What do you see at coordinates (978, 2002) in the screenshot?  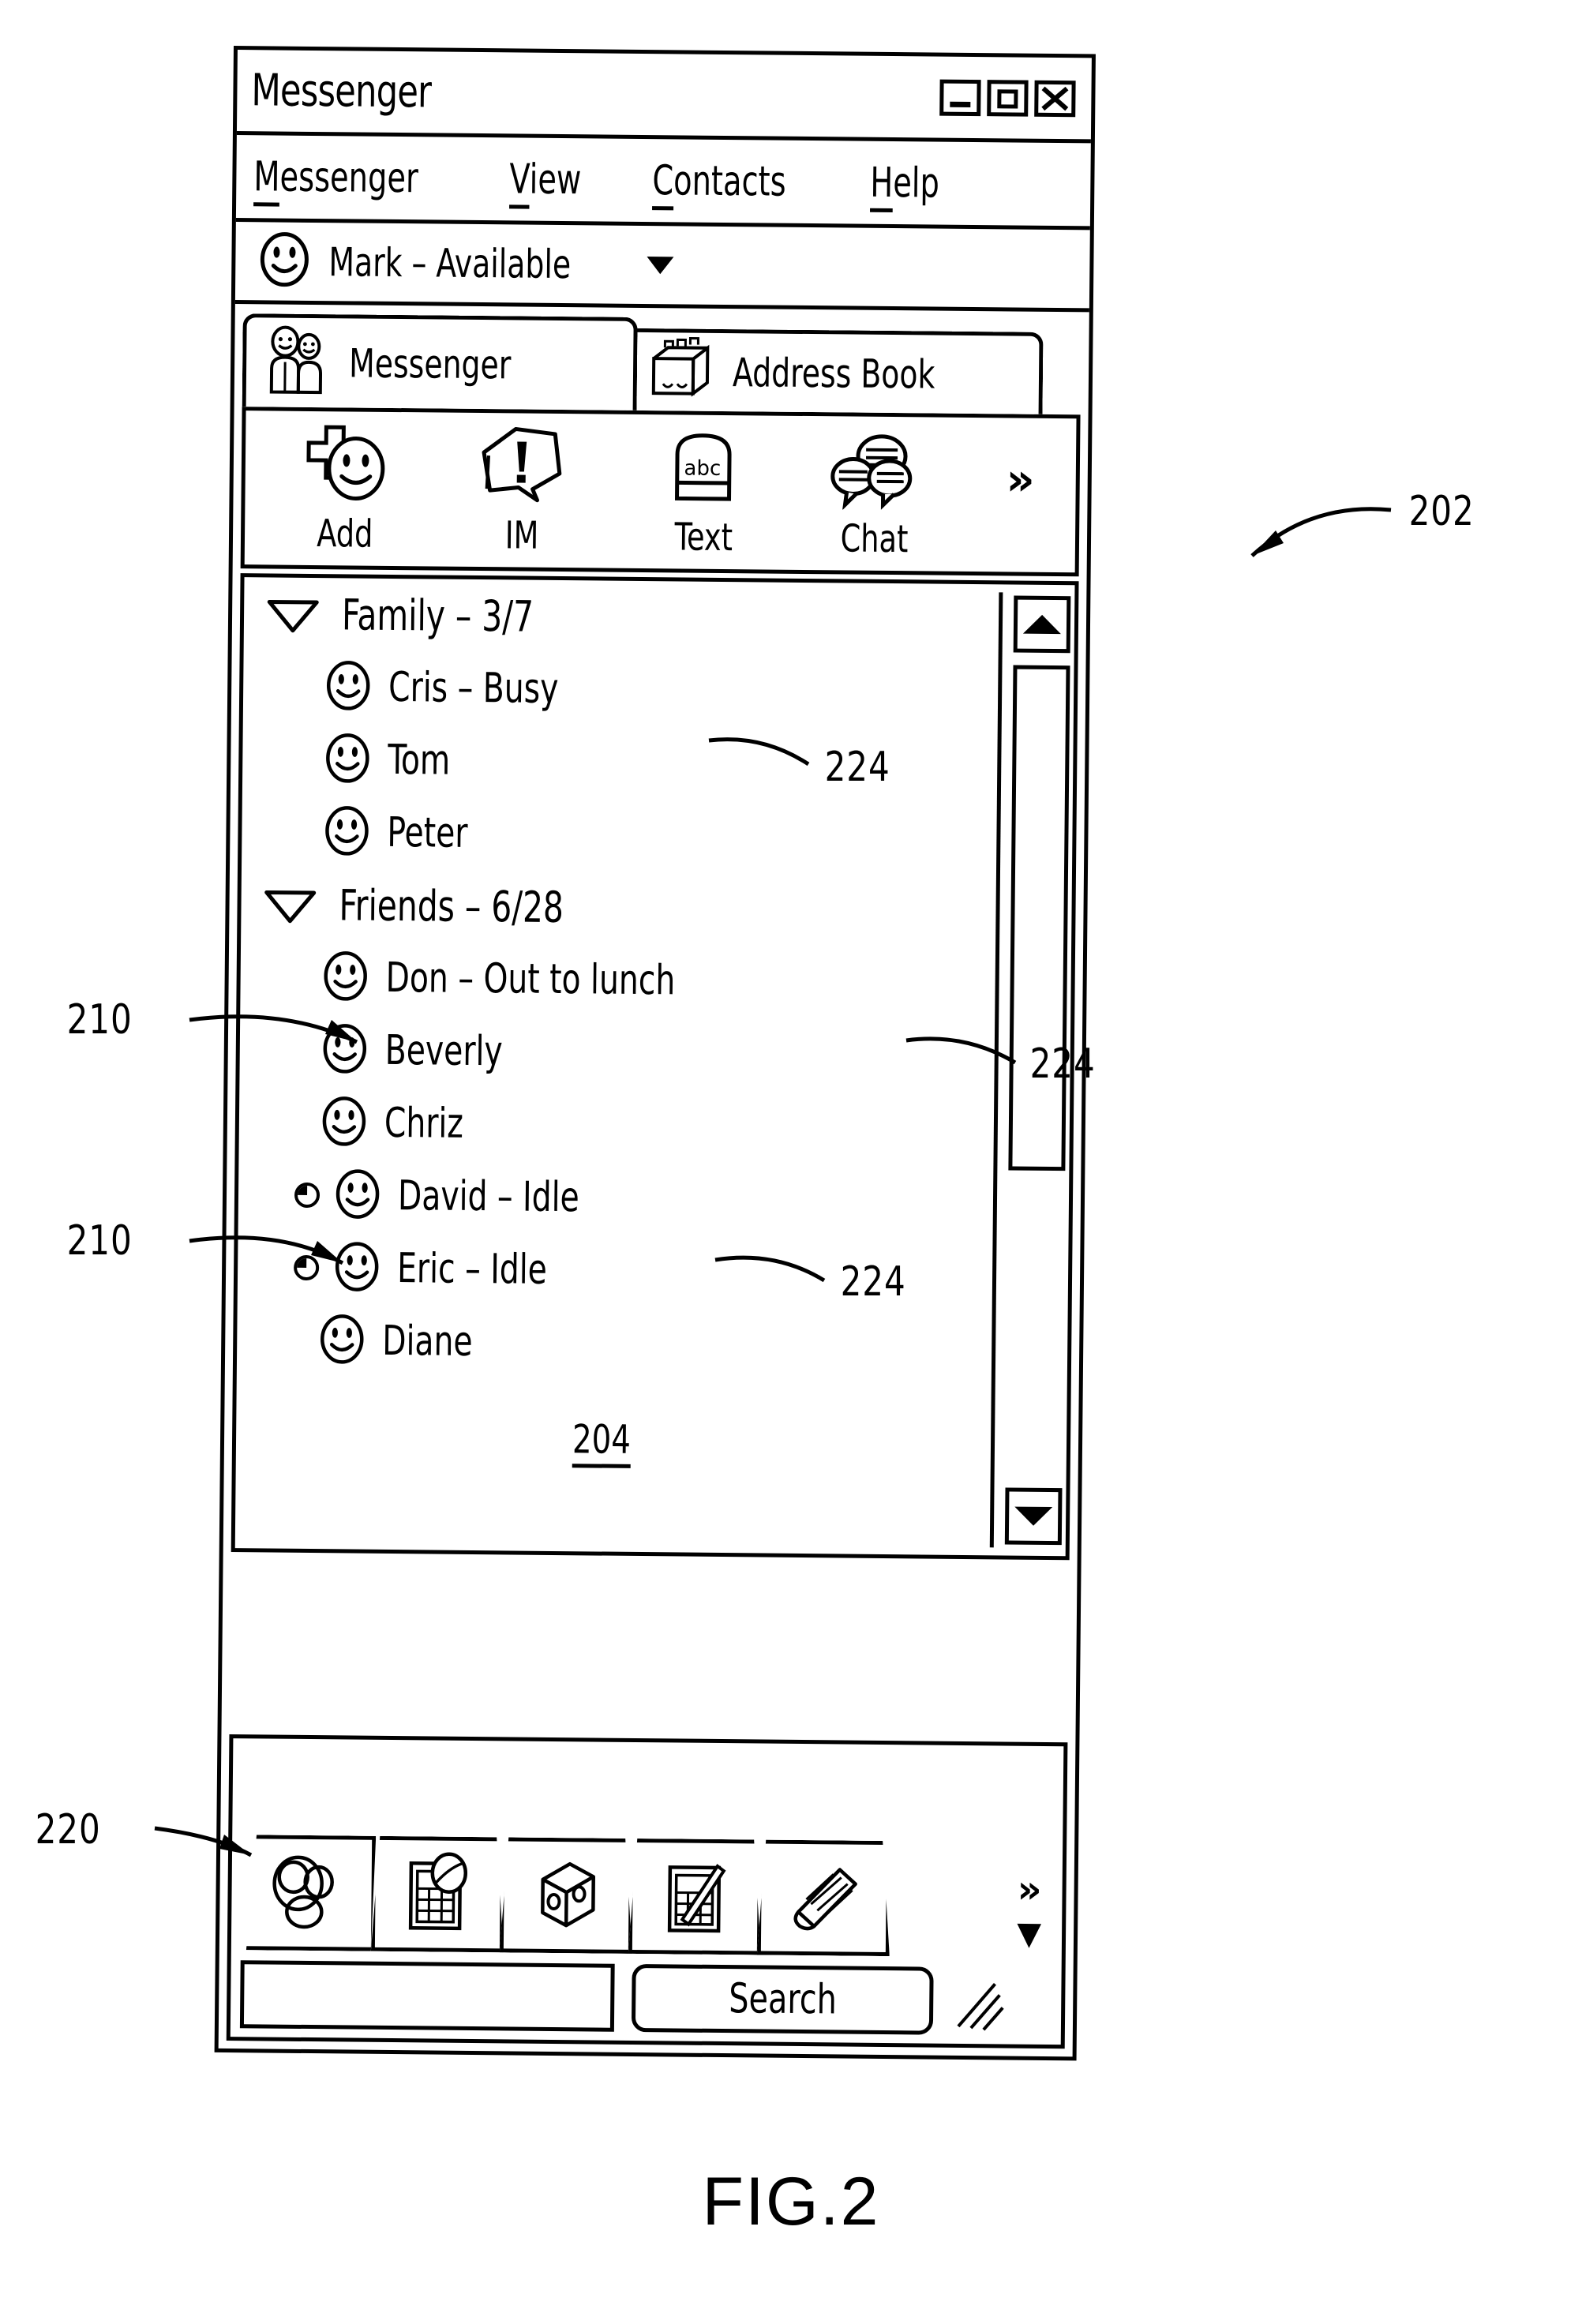 I see `resize-grip-icon` at bounding box center [978, 2002].